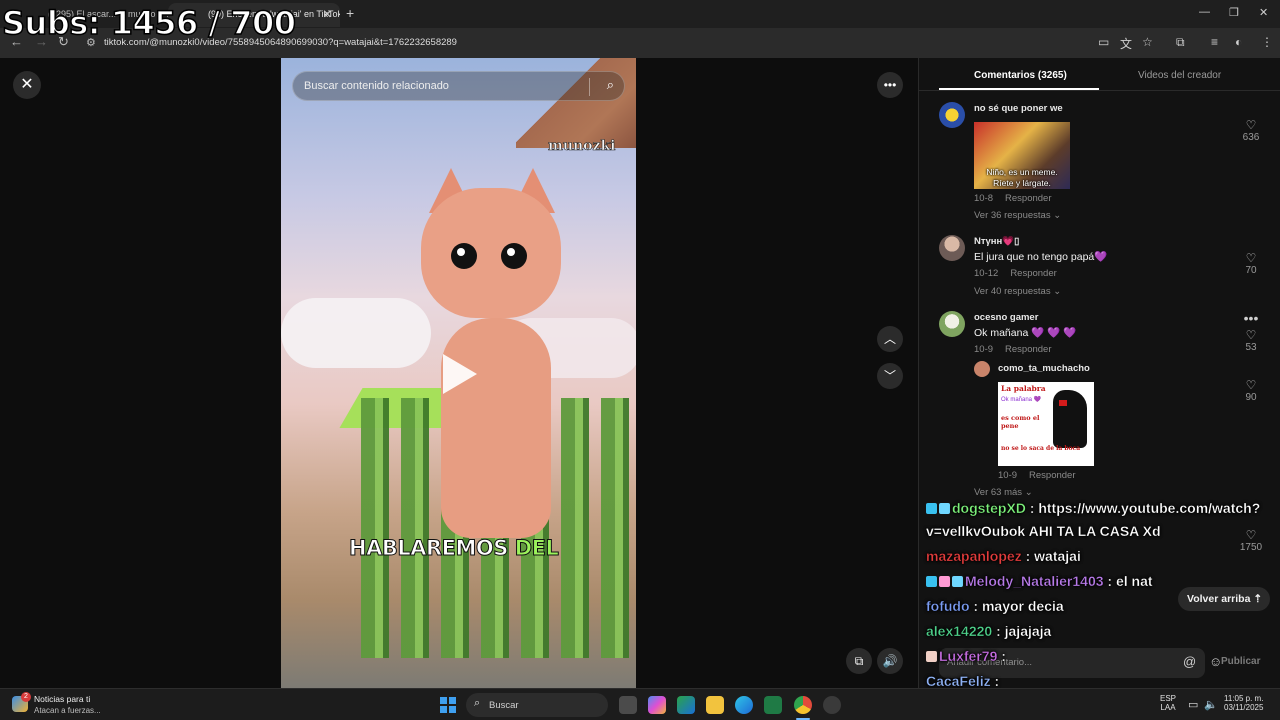 Image resolution: width=1280 pixels, height=720 pixels. Describe the element at coordinates (1267, 42) in the screenshot. I see `menu-icon: ⋮` at that location.